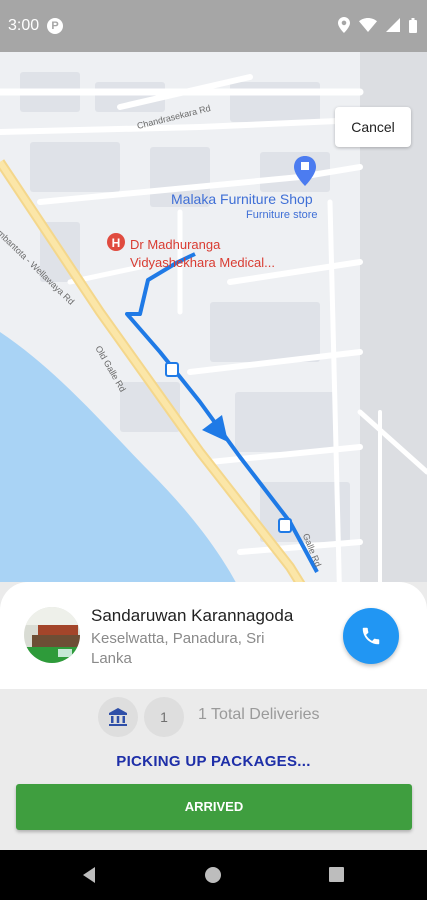 The width and height of the screenshot is (427, 900). I want to click on status-bar: 3:00 P, so click(213, 26).